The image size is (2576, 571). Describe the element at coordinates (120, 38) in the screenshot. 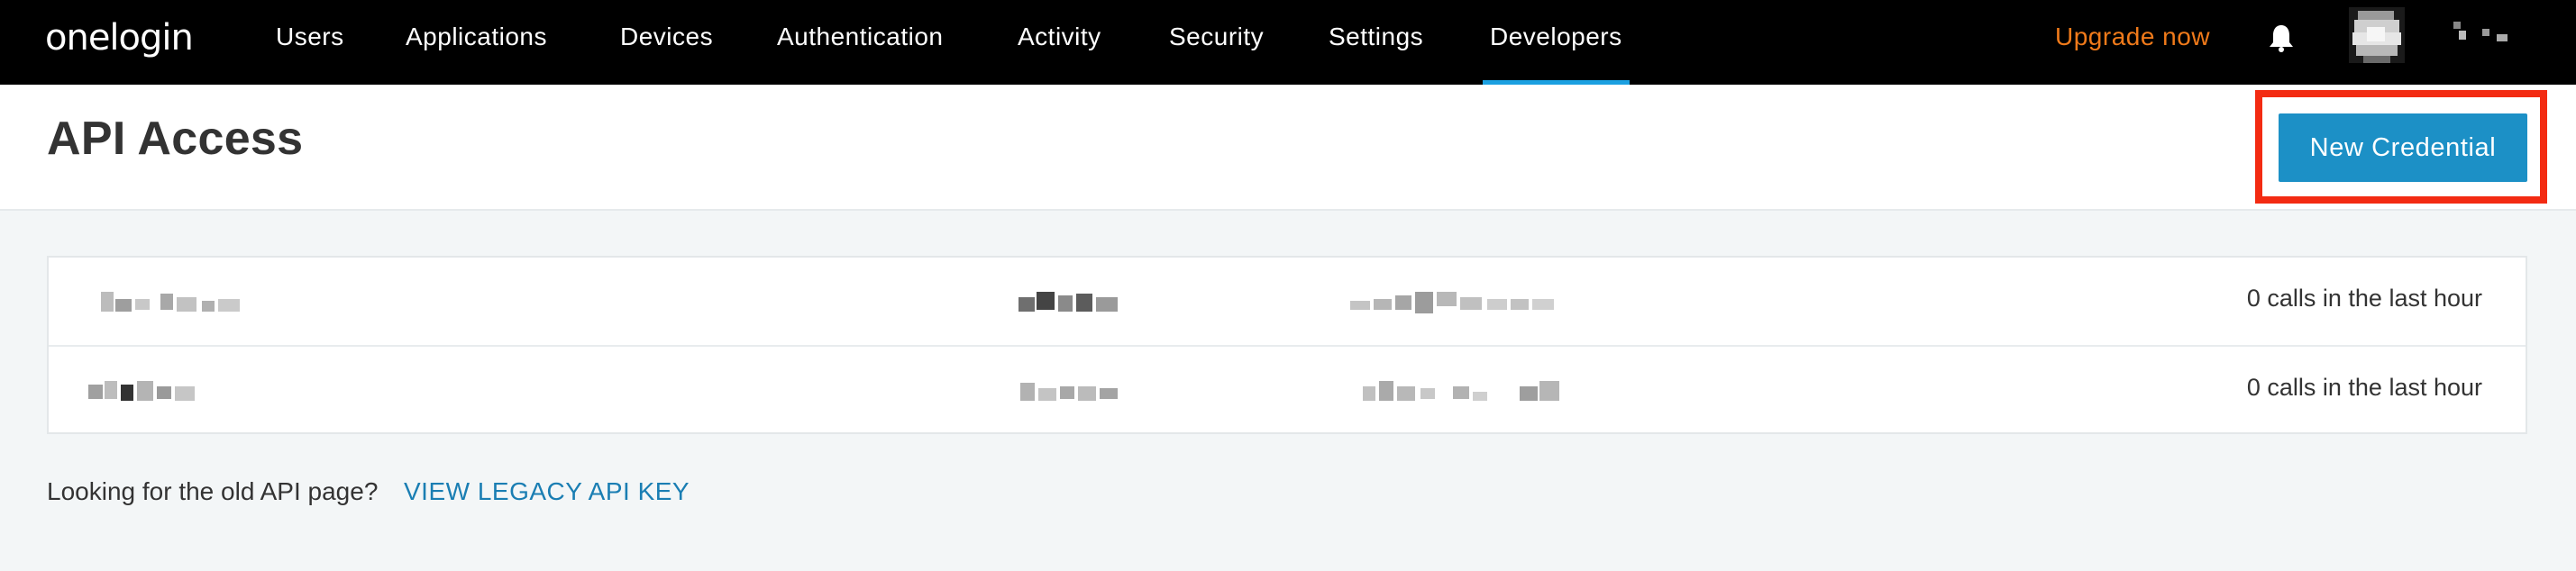

I see `onelogin-logo: onelogin` at that location.